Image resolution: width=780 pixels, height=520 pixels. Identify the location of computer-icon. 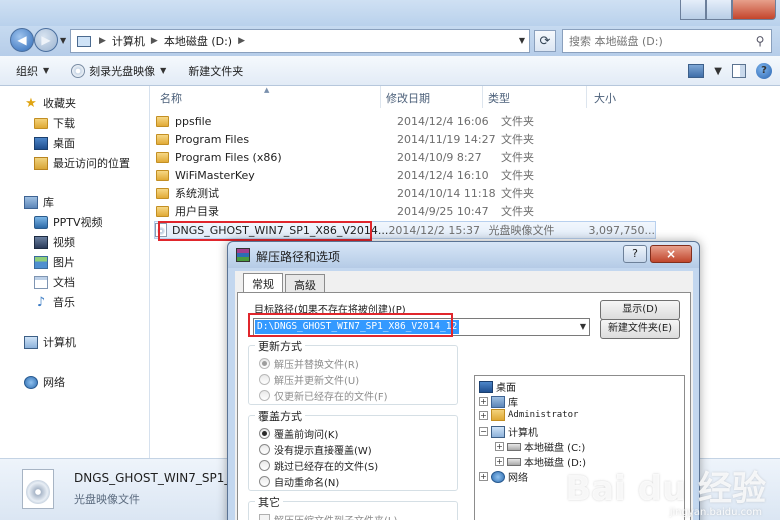
(498, 431).